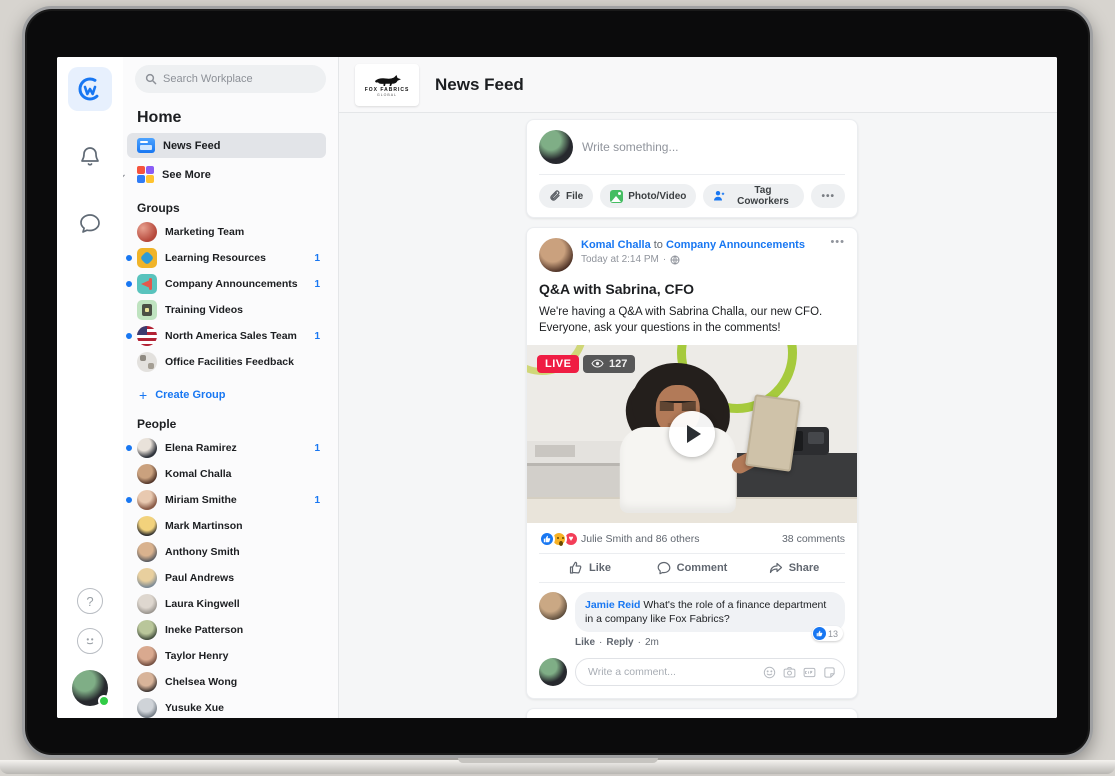  Describe the element at coordinates (597, 363) in the screenshot. I see `eye-icon` at that location.